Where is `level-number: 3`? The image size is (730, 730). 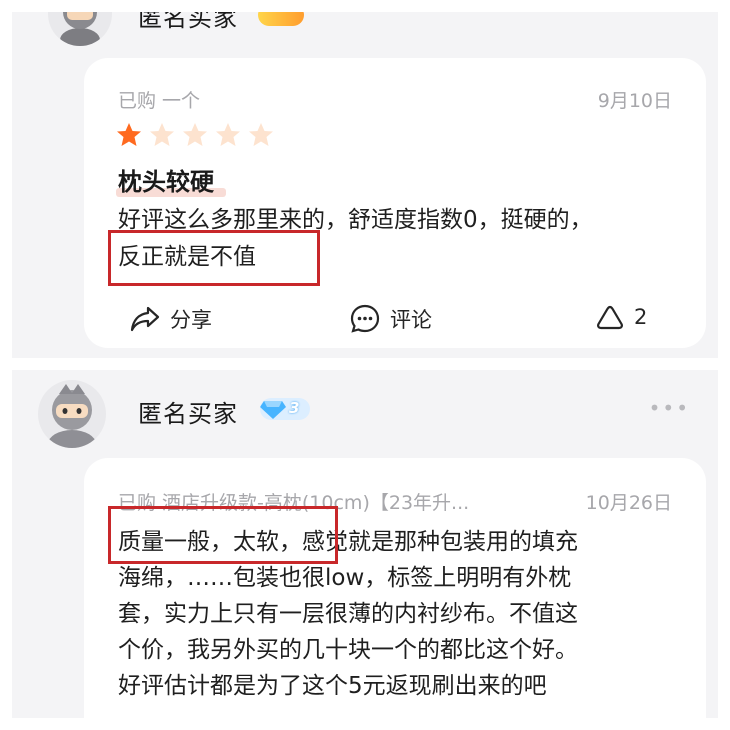 level-number: 3 is located at coordinates (294, 408).